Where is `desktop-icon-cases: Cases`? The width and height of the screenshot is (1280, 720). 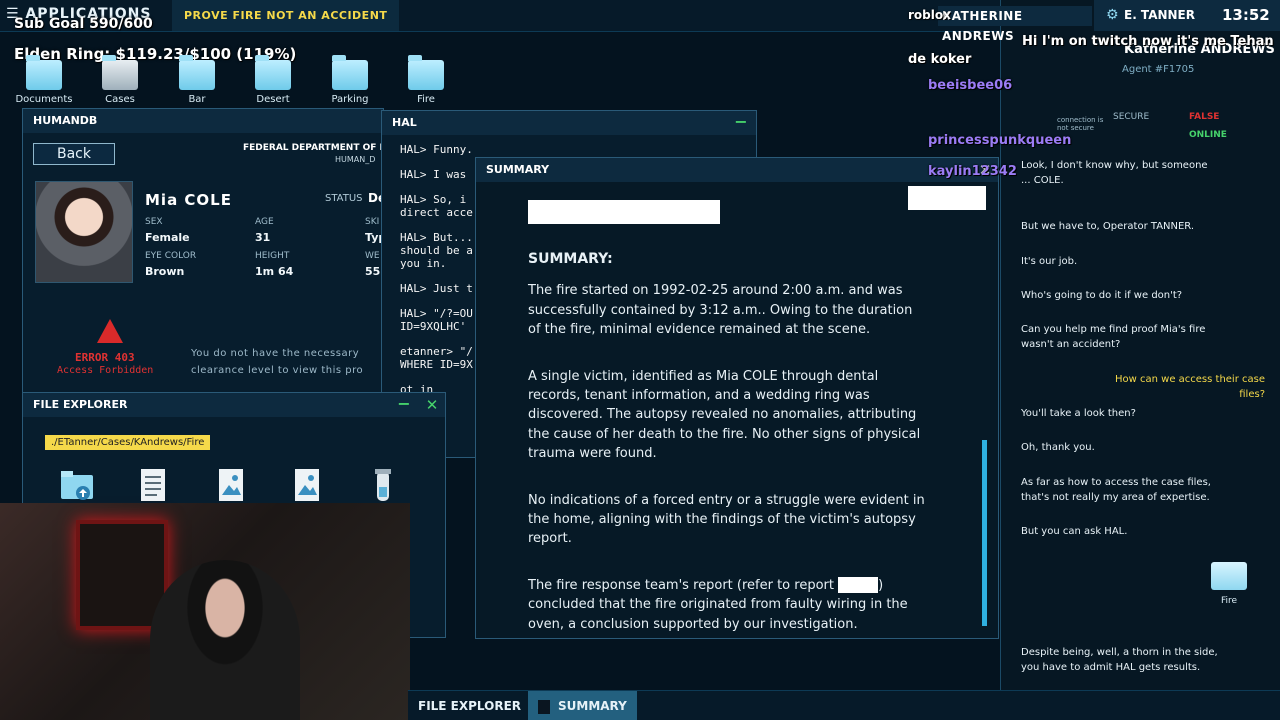
desktop-icon-cases: Cases is located at coordinates (120, 80).